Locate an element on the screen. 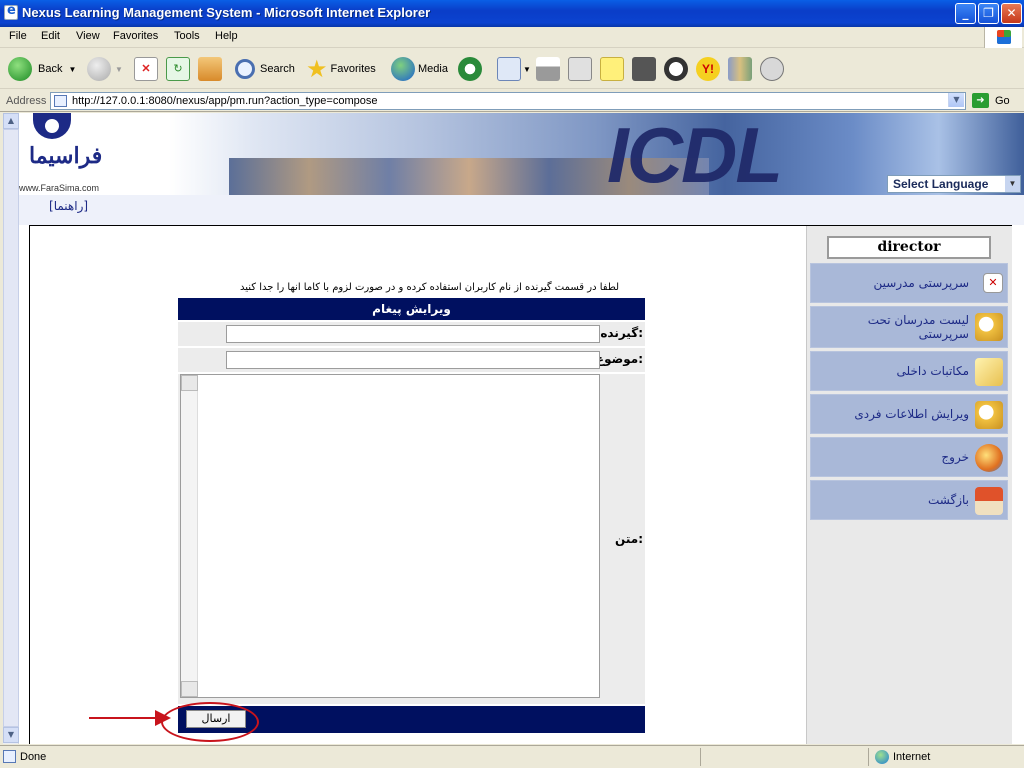 The width and height of the screenshot is (1024, 768). favorites-button: ★ Favorites is located at coordinates (341, 69).